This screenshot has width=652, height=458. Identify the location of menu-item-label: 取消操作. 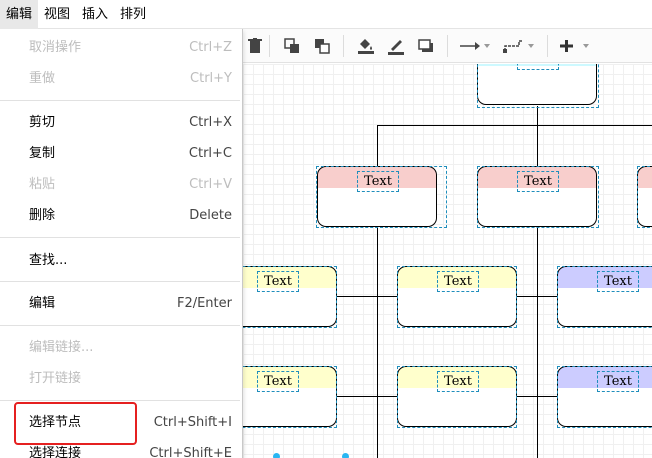
(55, 47).